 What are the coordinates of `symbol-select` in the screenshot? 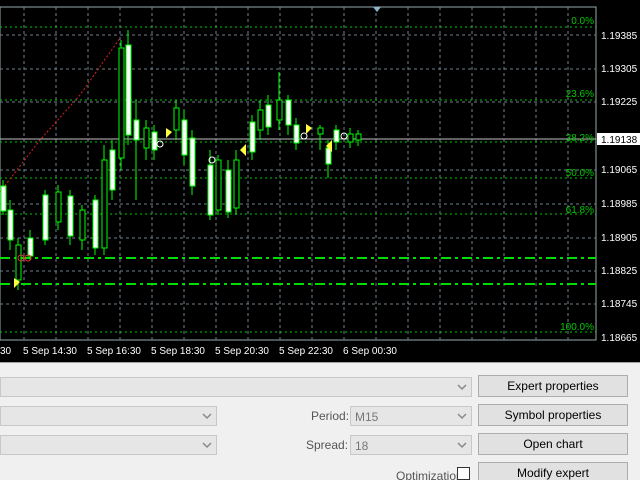 It's located at (108, 416).